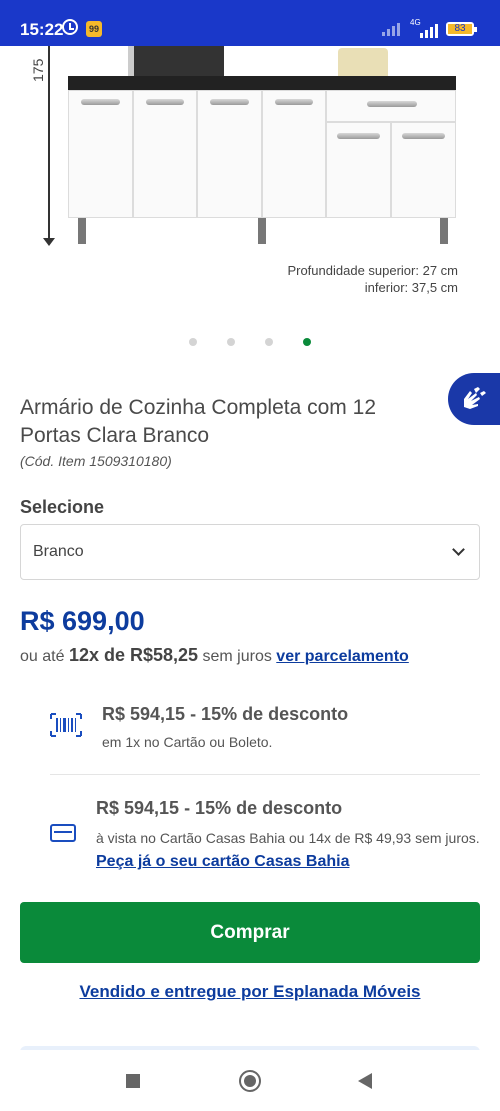  I want to click on item-code: (Cód. Item 1509310180), so click(96, 461).